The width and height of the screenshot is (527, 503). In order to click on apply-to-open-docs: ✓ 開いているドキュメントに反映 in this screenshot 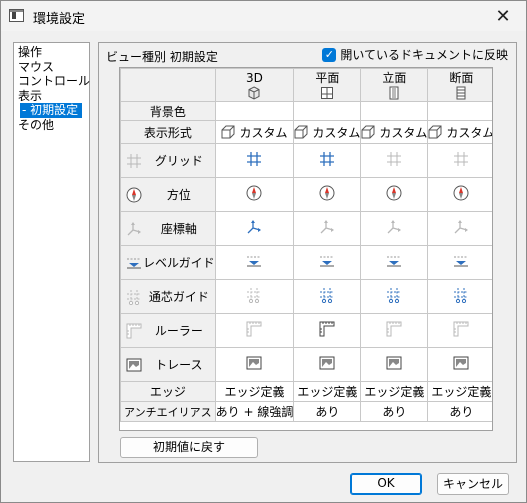, I will do `click(415, 54)`.